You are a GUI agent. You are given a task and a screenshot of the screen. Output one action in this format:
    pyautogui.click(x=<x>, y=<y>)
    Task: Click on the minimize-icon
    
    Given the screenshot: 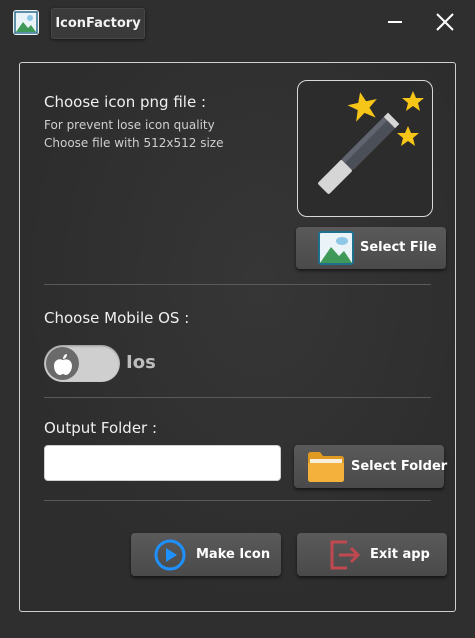 What is the action you would take?
    pyautogui.click(x=395, y=22)
    